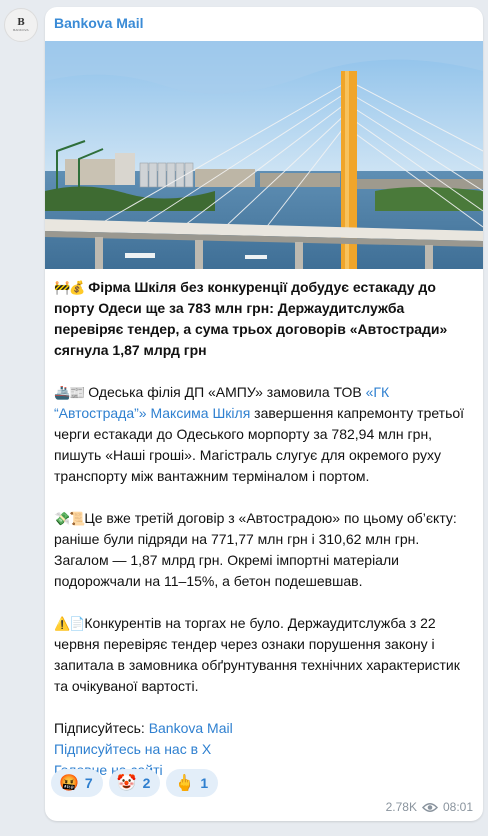 The height and width of the screenshot is (836, 488). I want to click on subscribe-channel-link: Bankova Mail, so click(191, 728).